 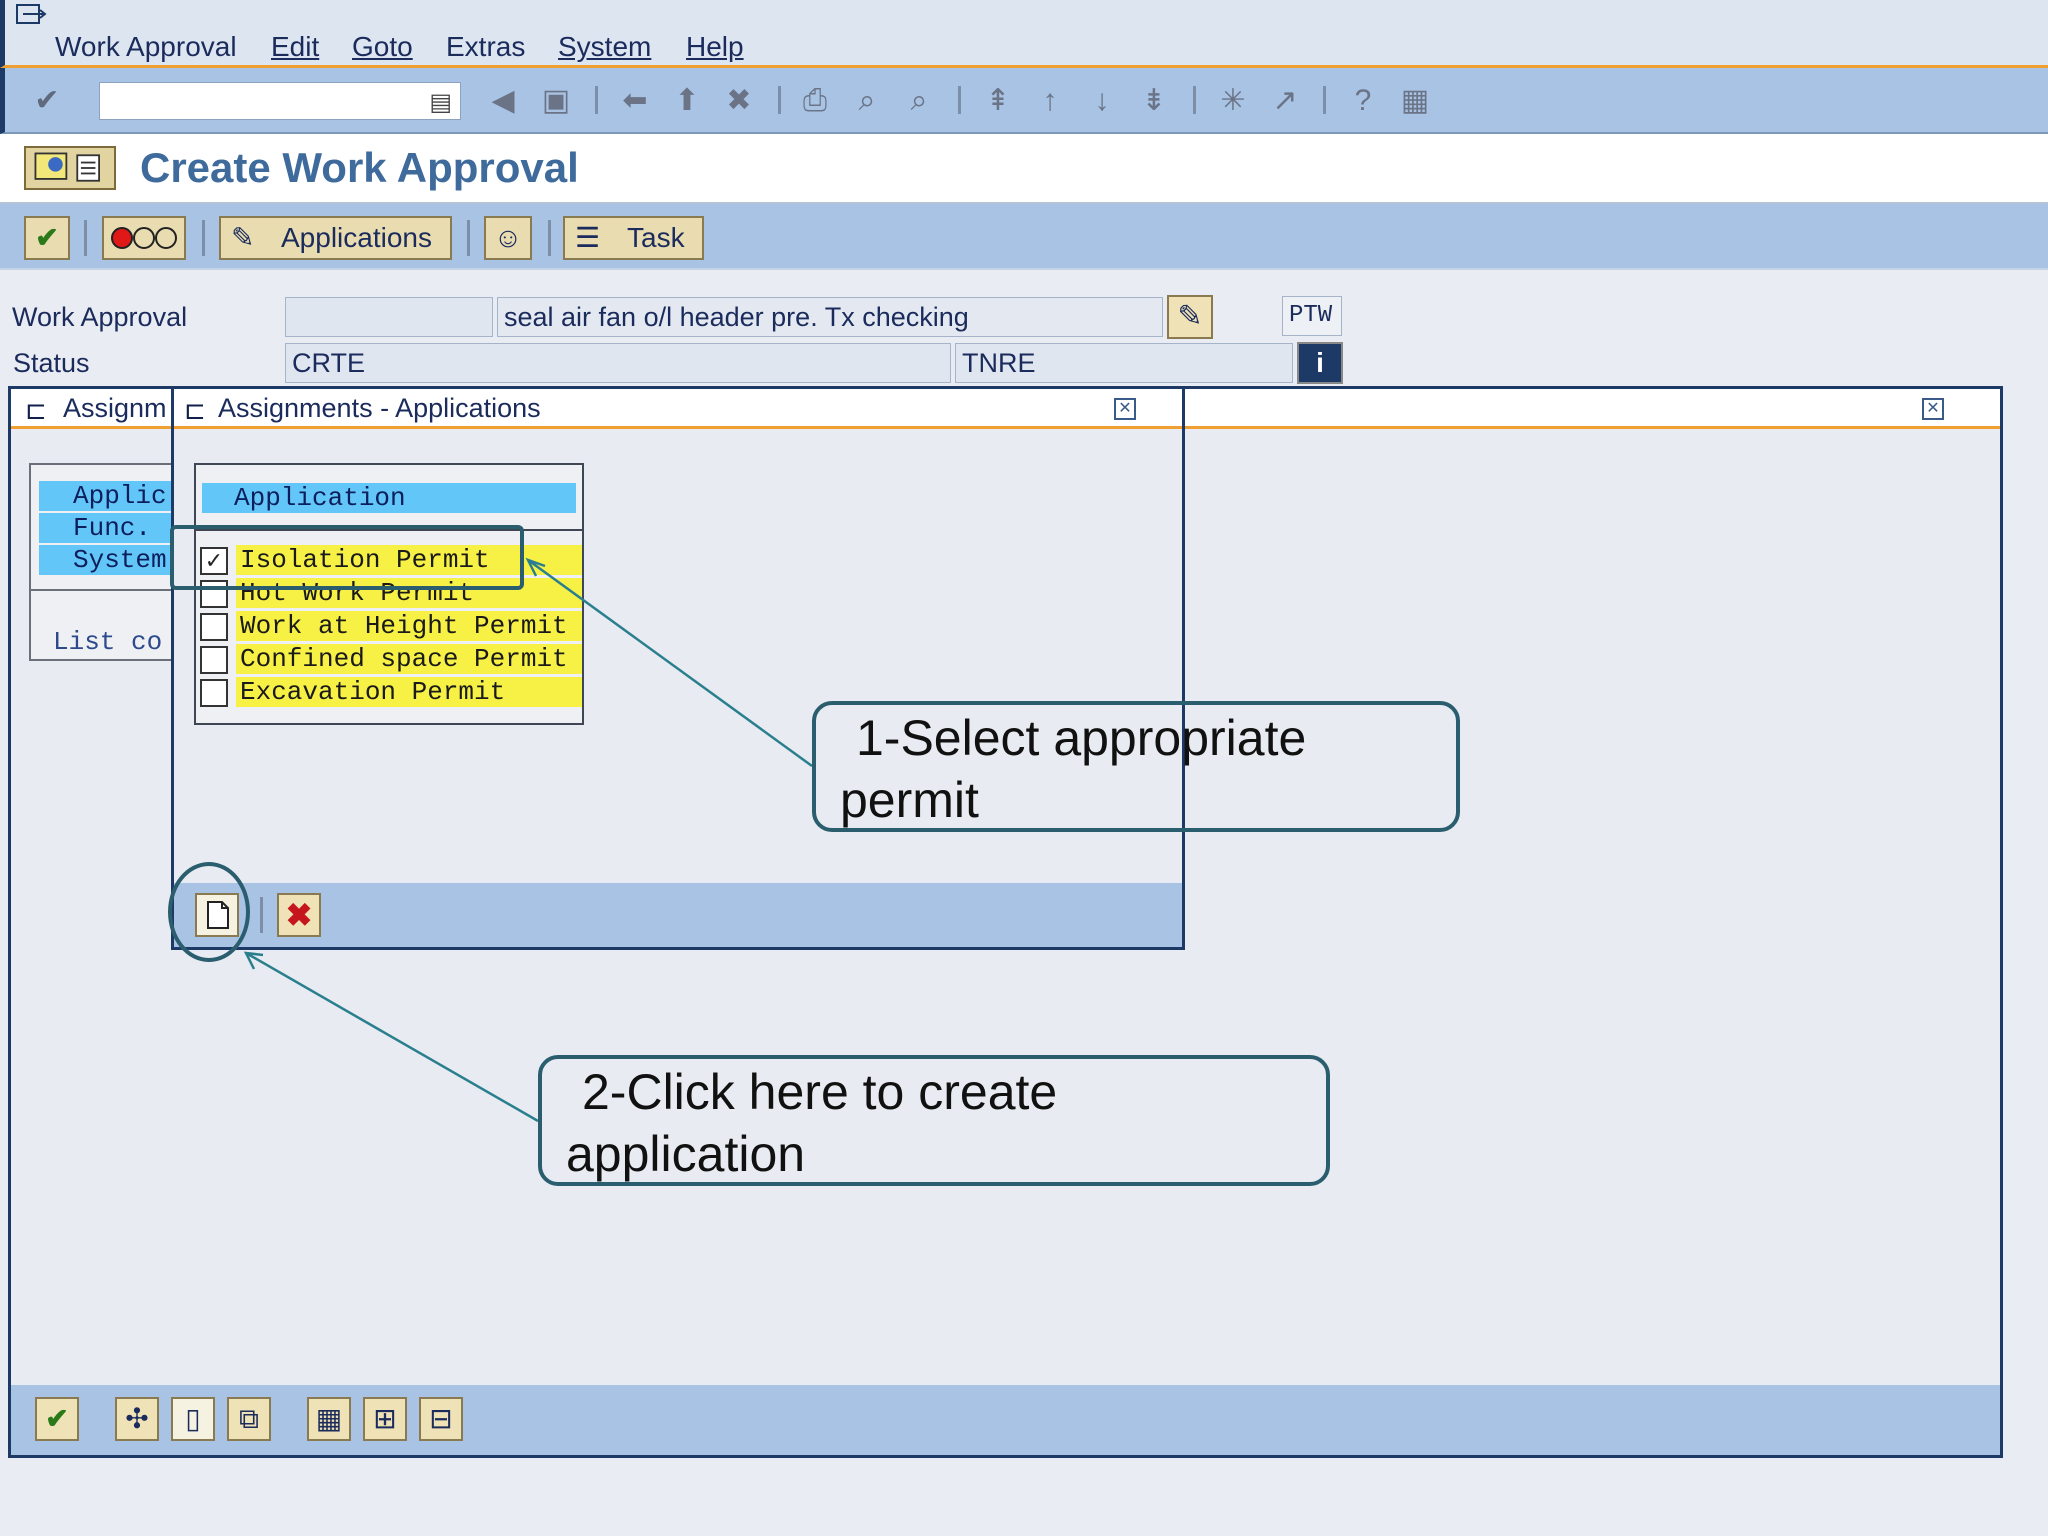 I want to click on delete-row-button: ⊟, so click(x=441, y=1419).